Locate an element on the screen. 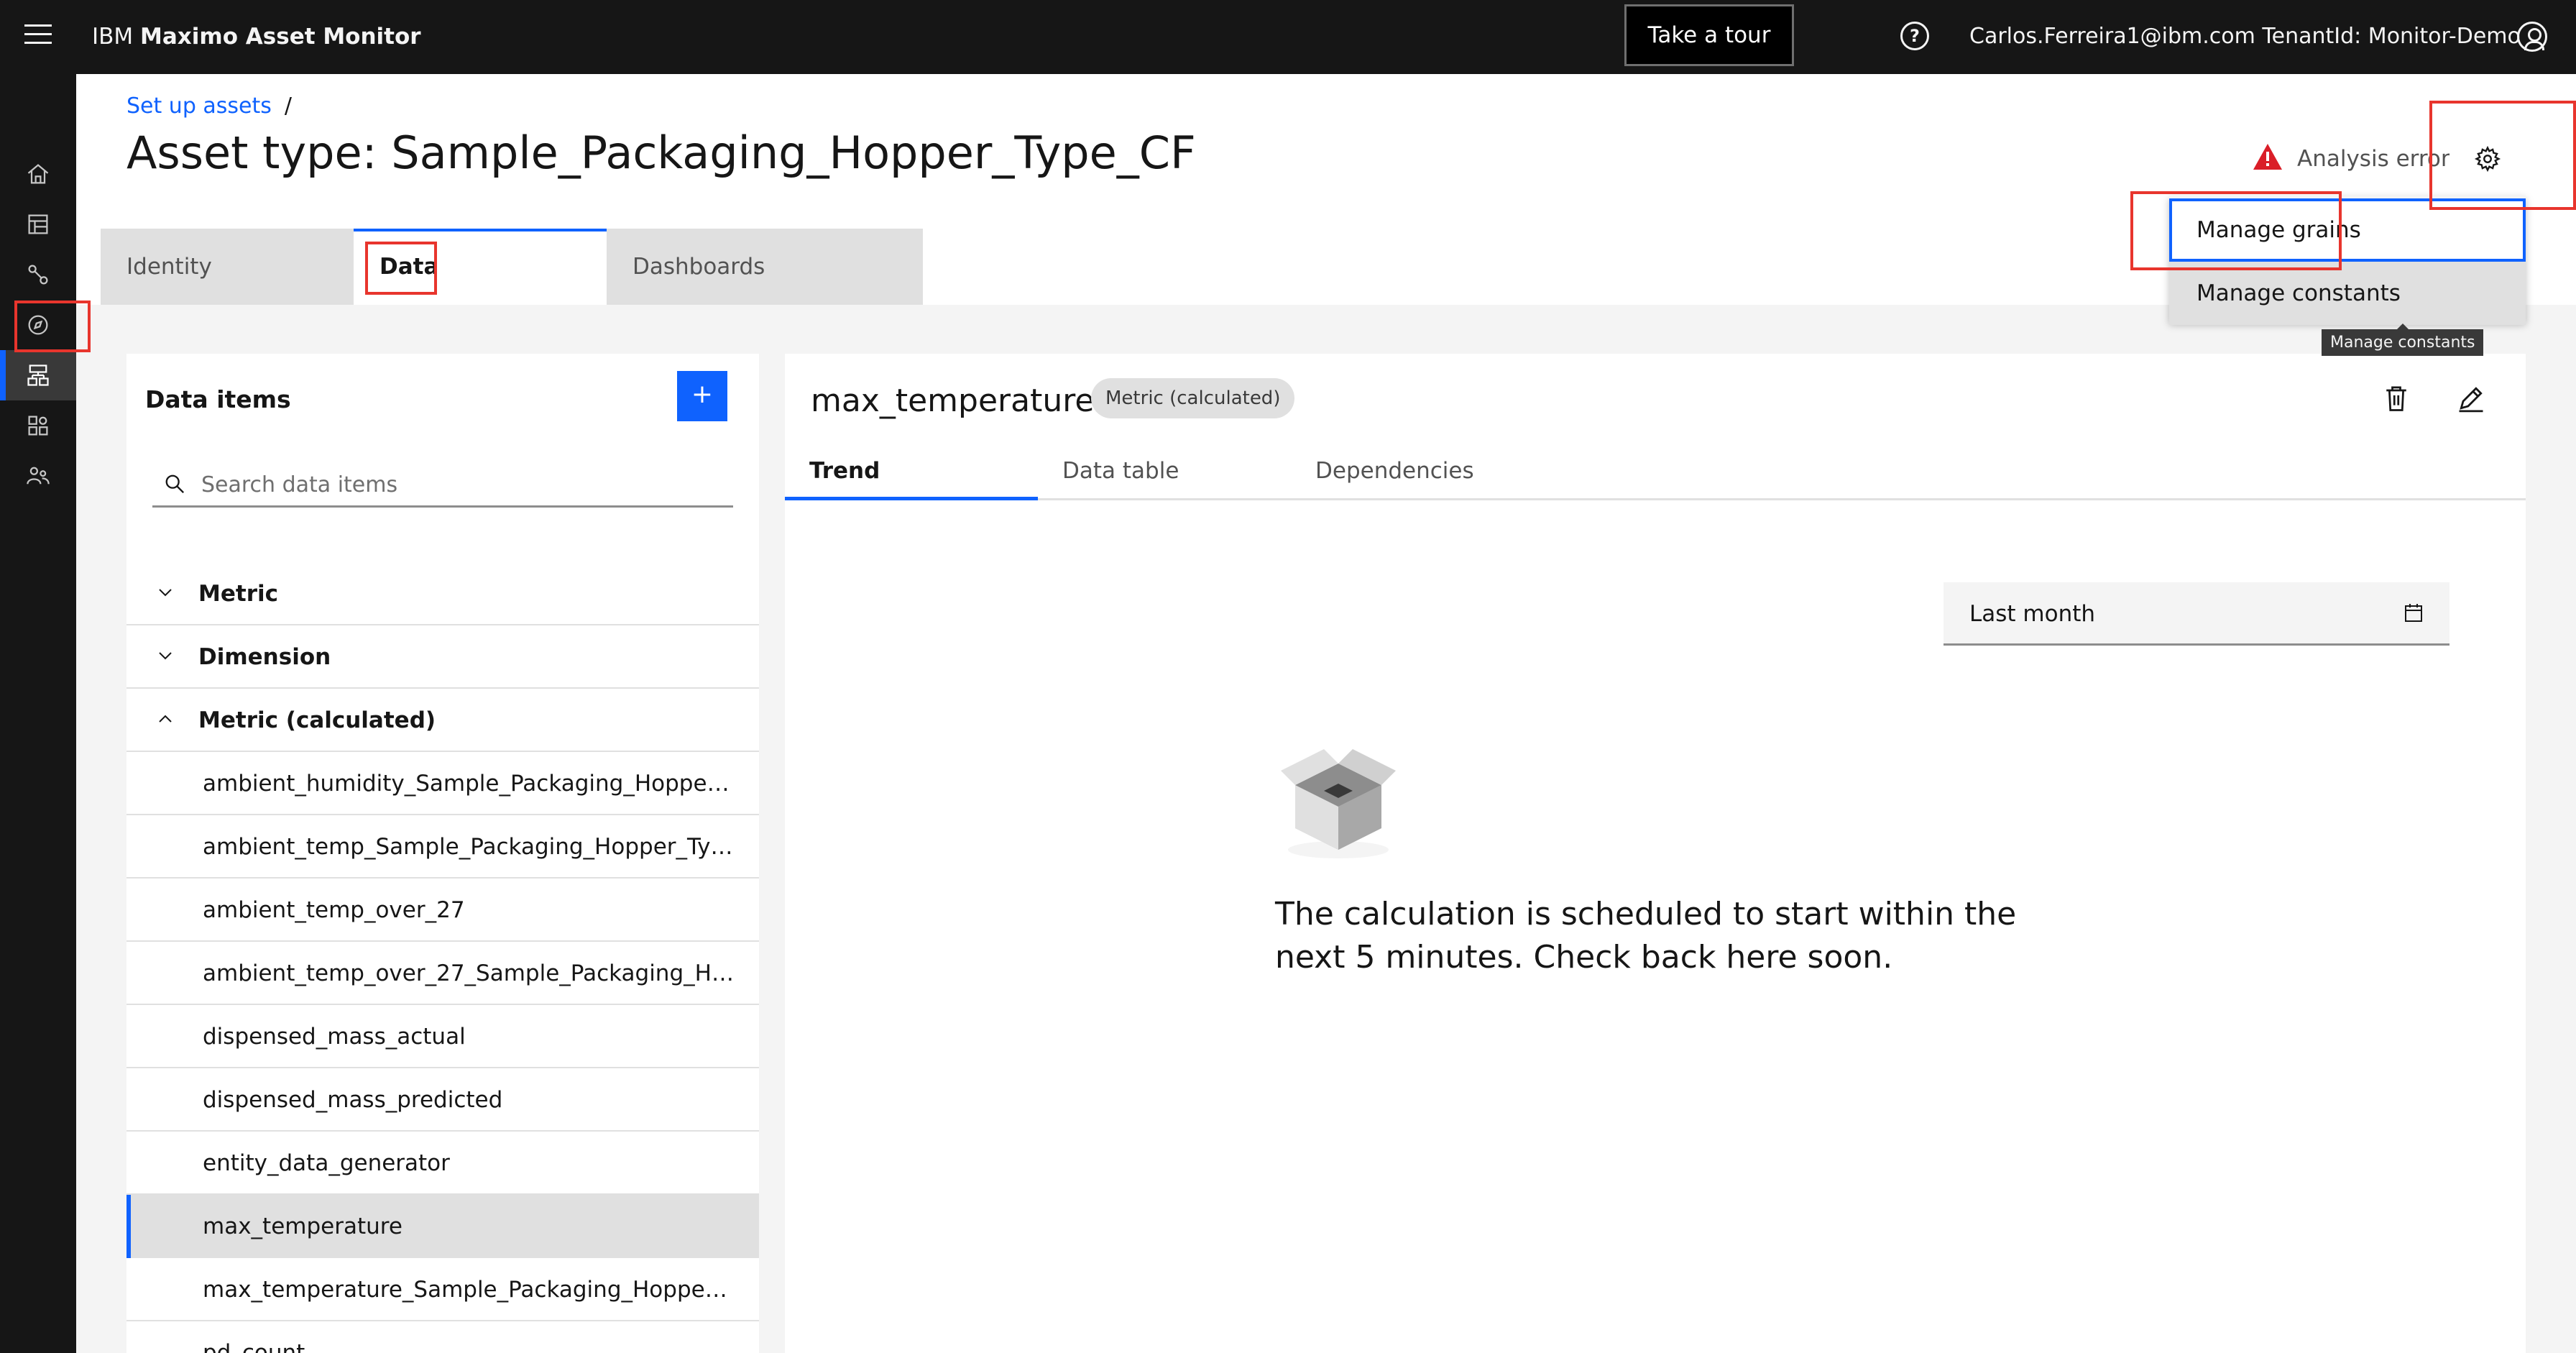 This screenshot has width=2576, height=1353. users-icon is located at coordinates (38, 476).